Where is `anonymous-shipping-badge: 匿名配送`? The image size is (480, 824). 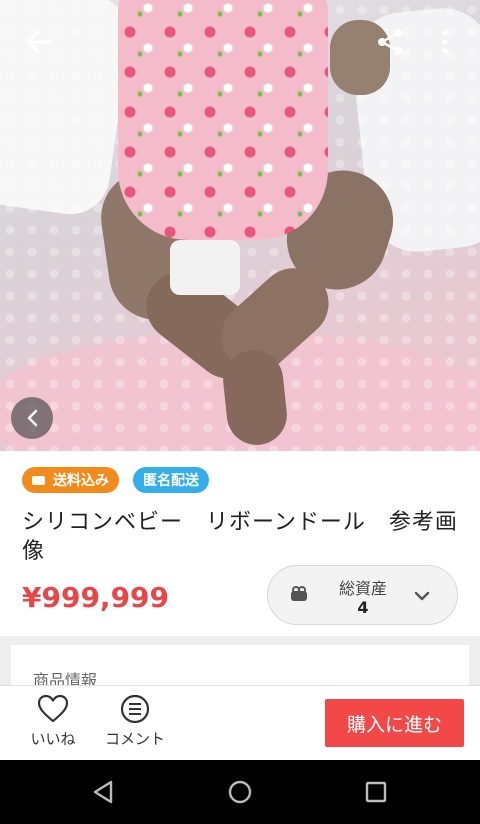
anonymous-shipping-badge: 匿名配送 is located at coordinates (171, 480).